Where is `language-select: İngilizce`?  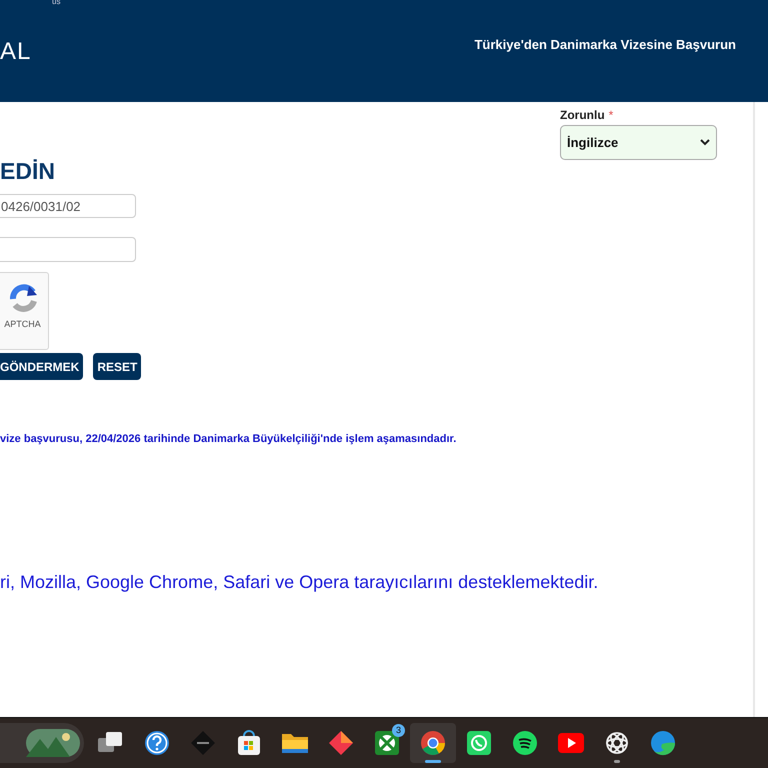
language-select: İngilizce is located at coordinates (638, 142).